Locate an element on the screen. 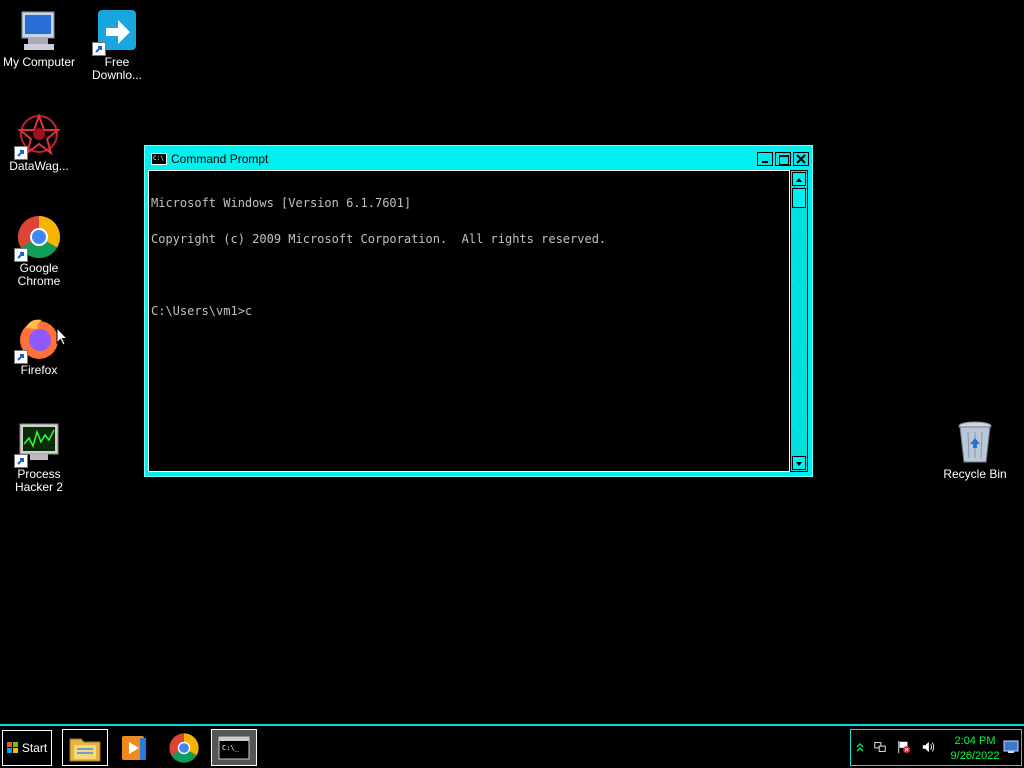  clock: 2:04 PM 9/26/2022 is located at coordinates (975, 749).